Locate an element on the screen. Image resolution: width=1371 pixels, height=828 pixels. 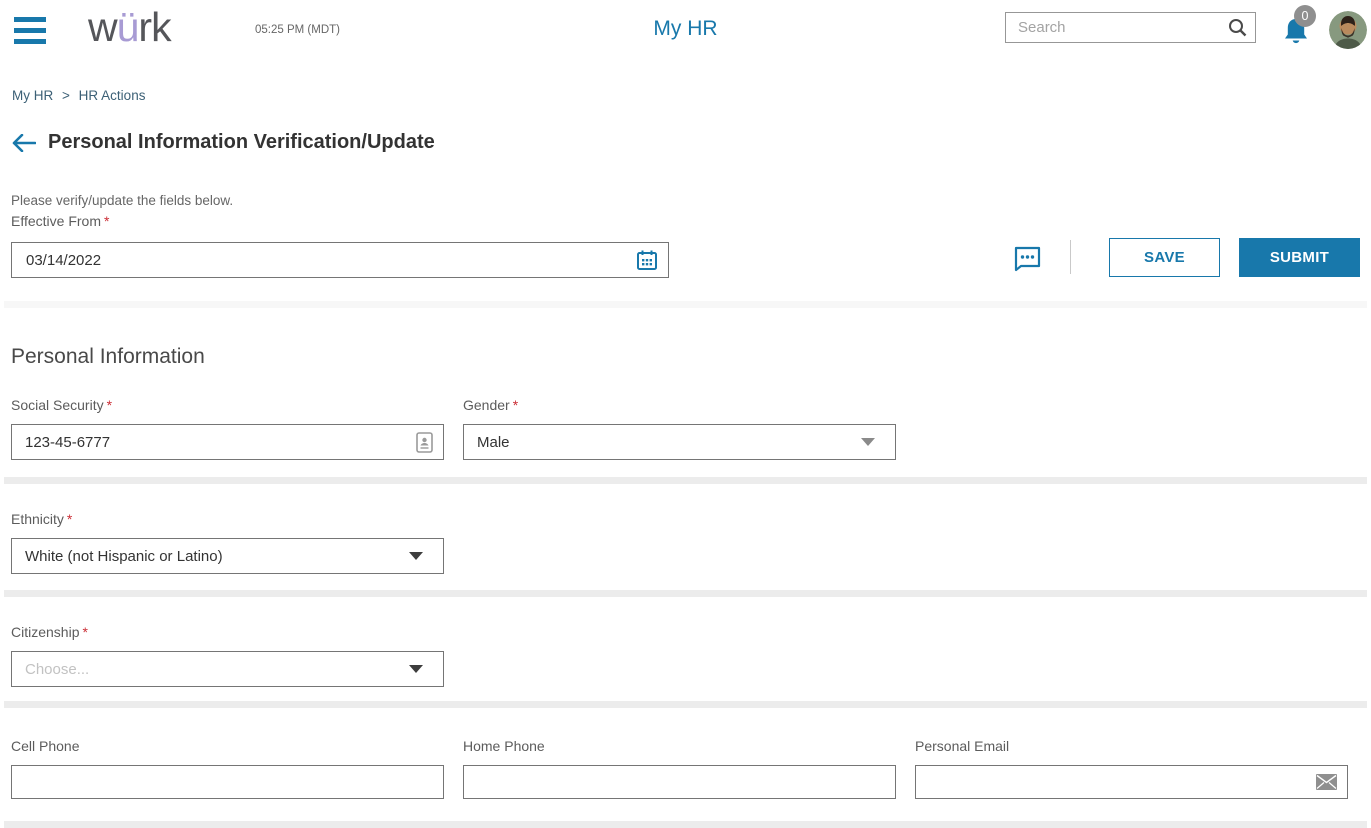
ethnicity-select: White (not Hispanic or Latino) is located at coordinates (227, 556).